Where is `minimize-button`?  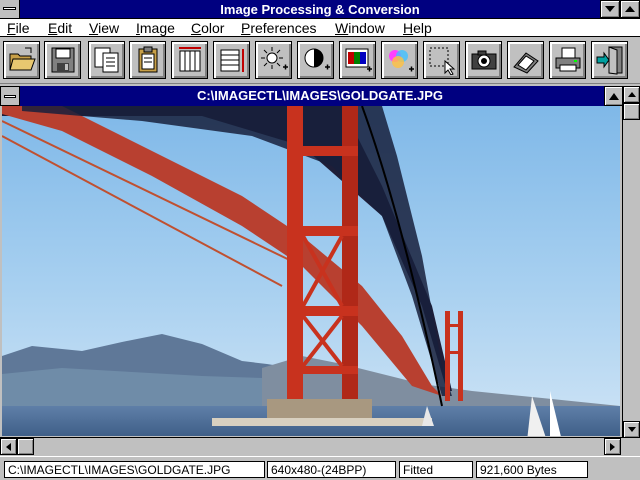
minimize-button is located at coordinates (610, 9).